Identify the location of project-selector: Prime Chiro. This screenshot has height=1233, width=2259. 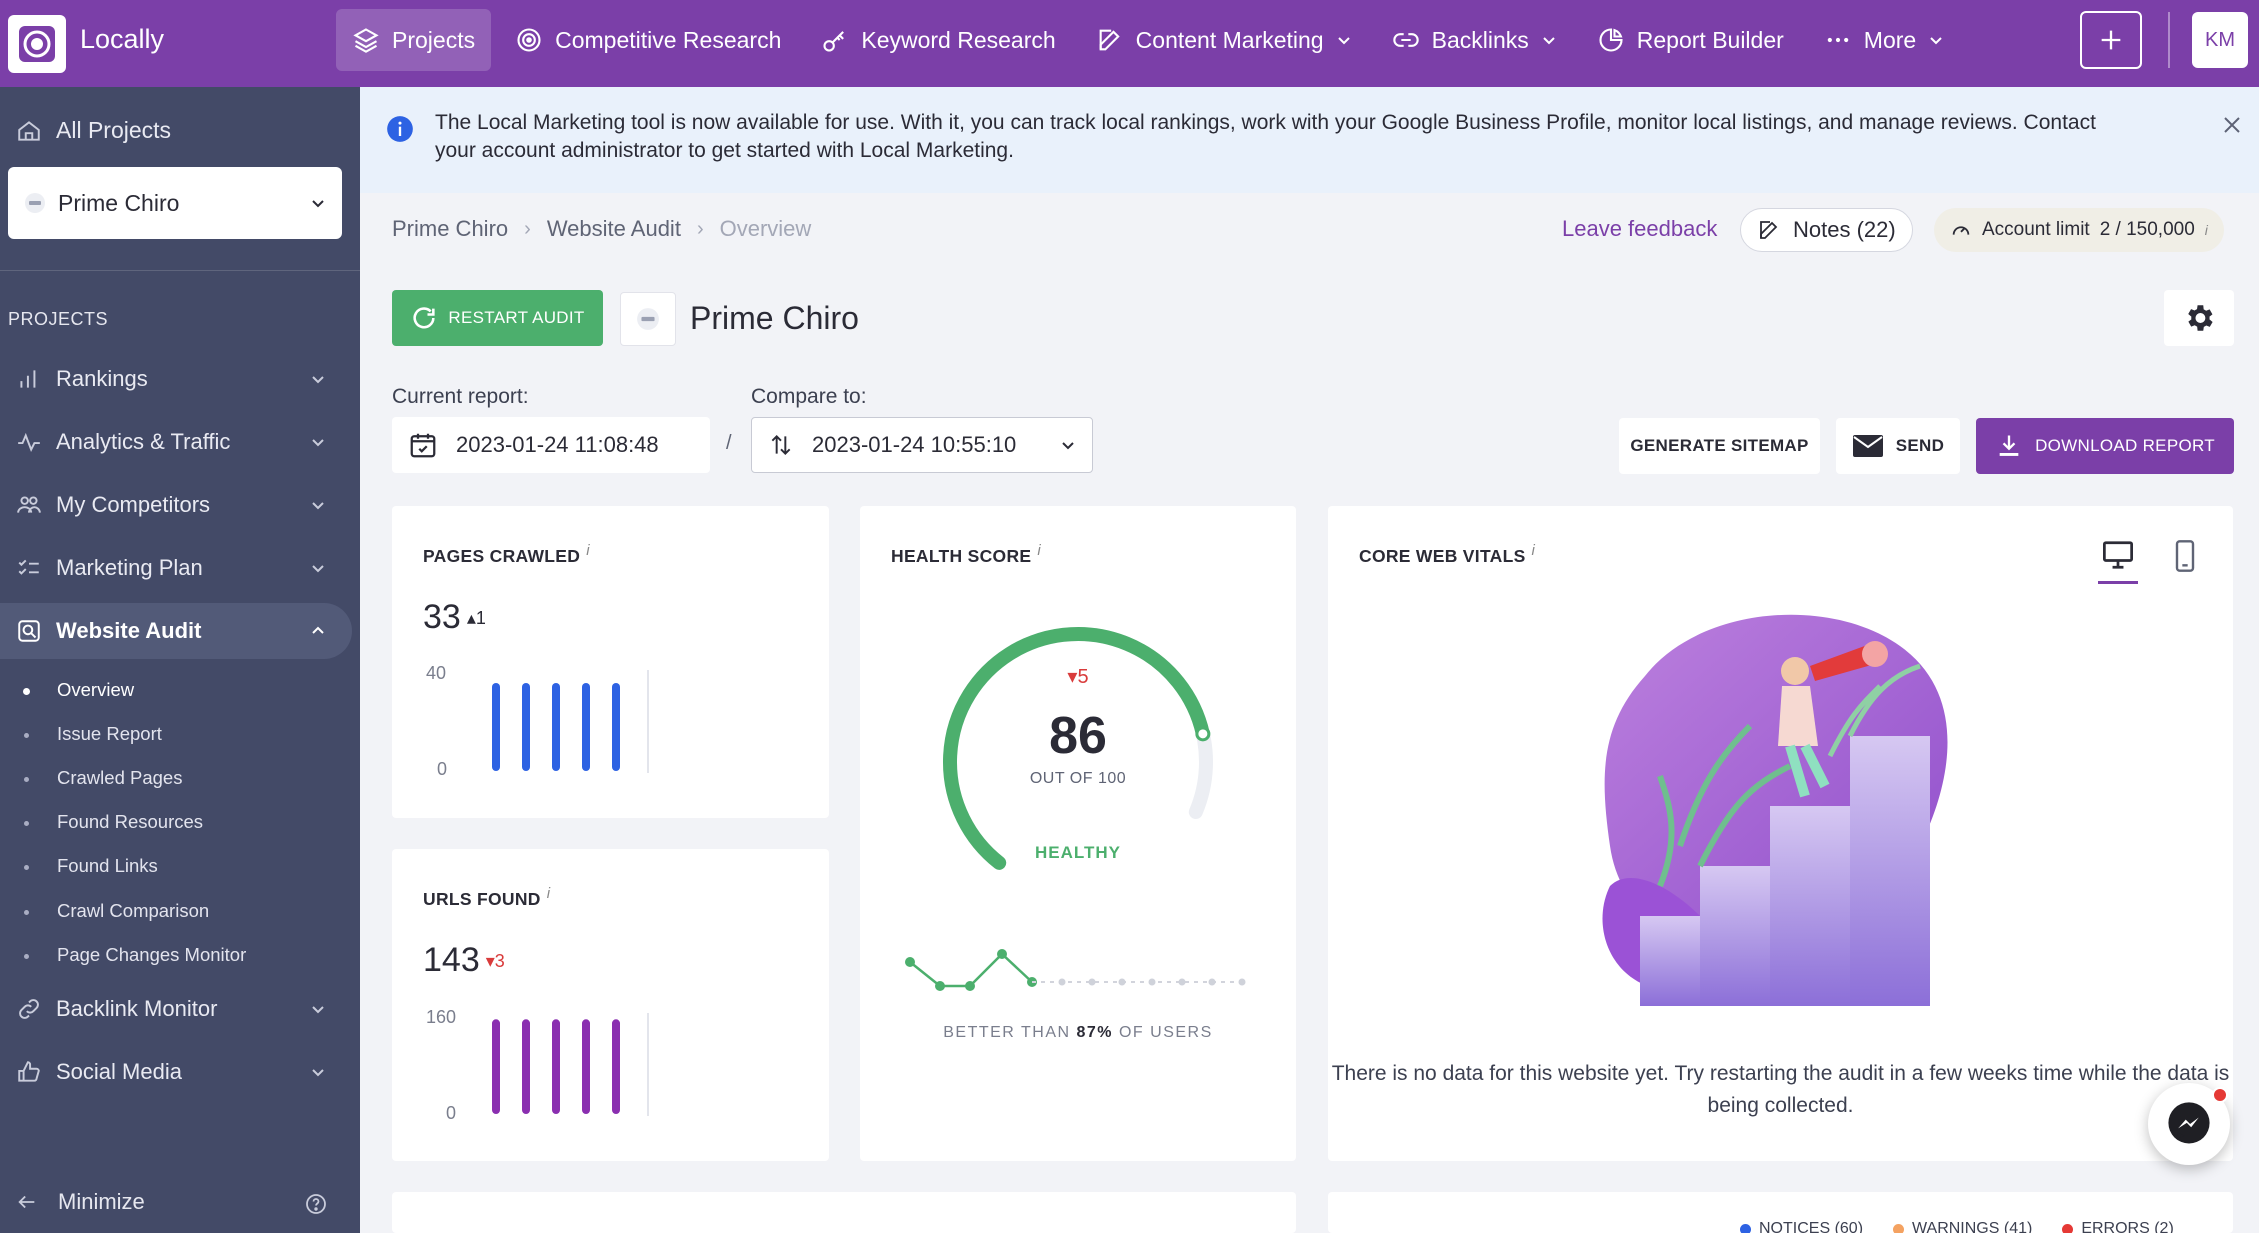
(175, 203).